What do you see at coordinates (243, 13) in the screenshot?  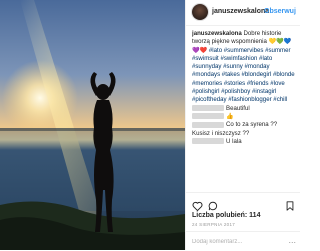 I see `post-header: januszewskalona • Obserwuj` at bounding box center [243, 13].